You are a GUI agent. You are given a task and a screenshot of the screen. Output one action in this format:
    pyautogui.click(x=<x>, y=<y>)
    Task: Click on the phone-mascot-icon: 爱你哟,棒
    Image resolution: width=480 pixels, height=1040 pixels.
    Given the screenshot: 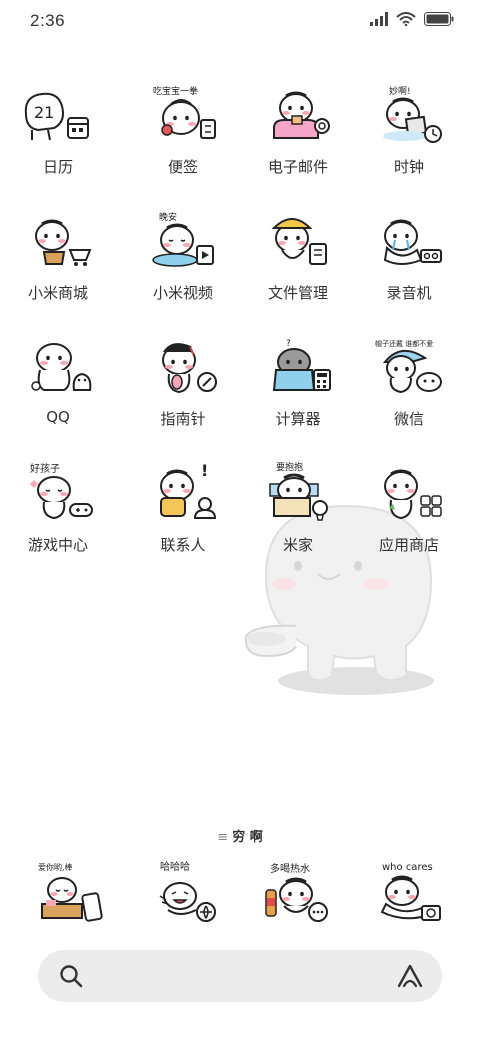 What is the action you would take?
    pyautogui.click(x=70, y=892)
    